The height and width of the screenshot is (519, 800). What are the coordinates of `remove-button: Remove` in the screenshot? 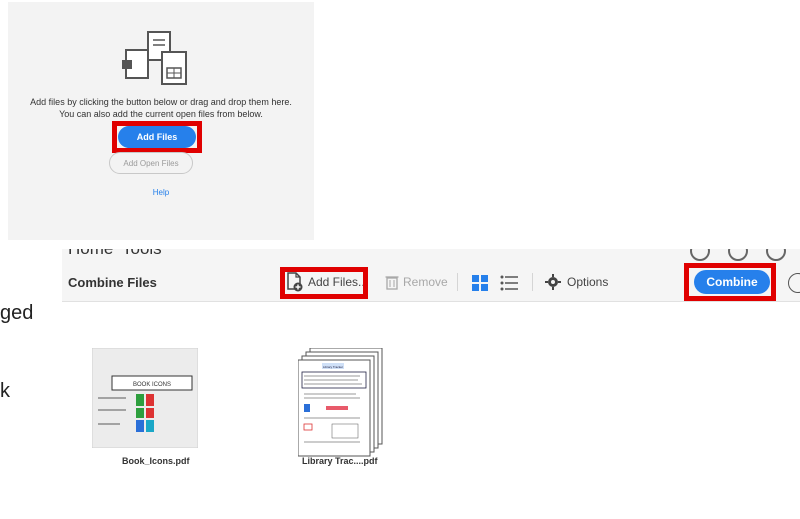 It's located at (416, 282).